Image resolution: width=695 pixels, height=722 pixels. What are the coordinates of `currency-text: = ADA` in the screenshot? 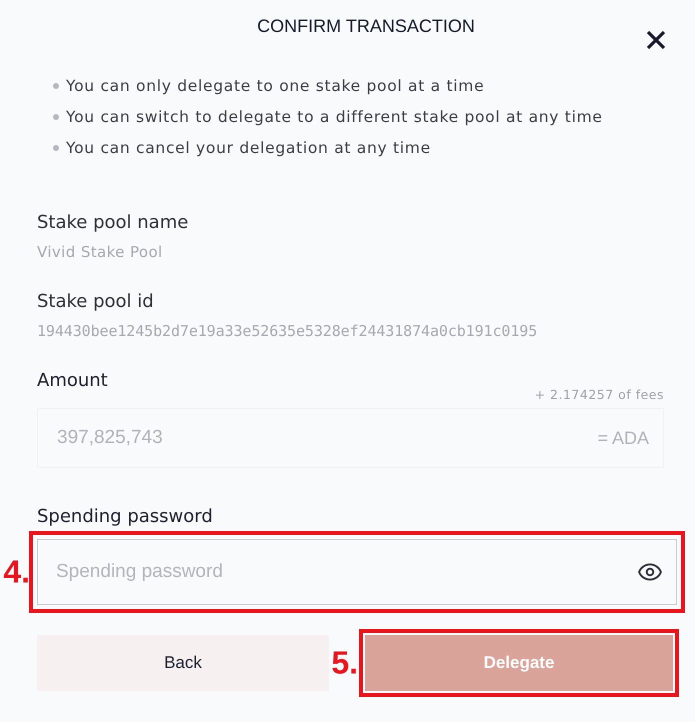 It's located at (623, 438).